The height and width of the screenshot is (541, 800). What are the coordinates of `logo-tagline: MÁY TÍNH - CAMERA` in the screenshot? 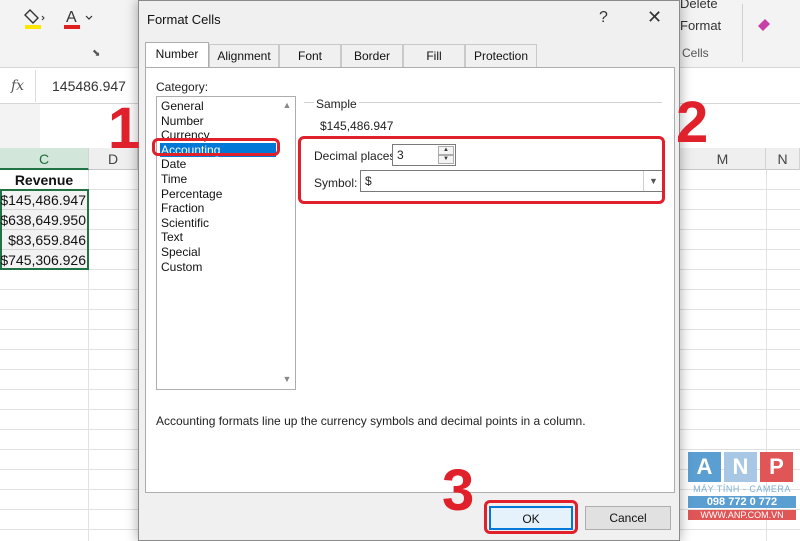 It's located at (742, 489).